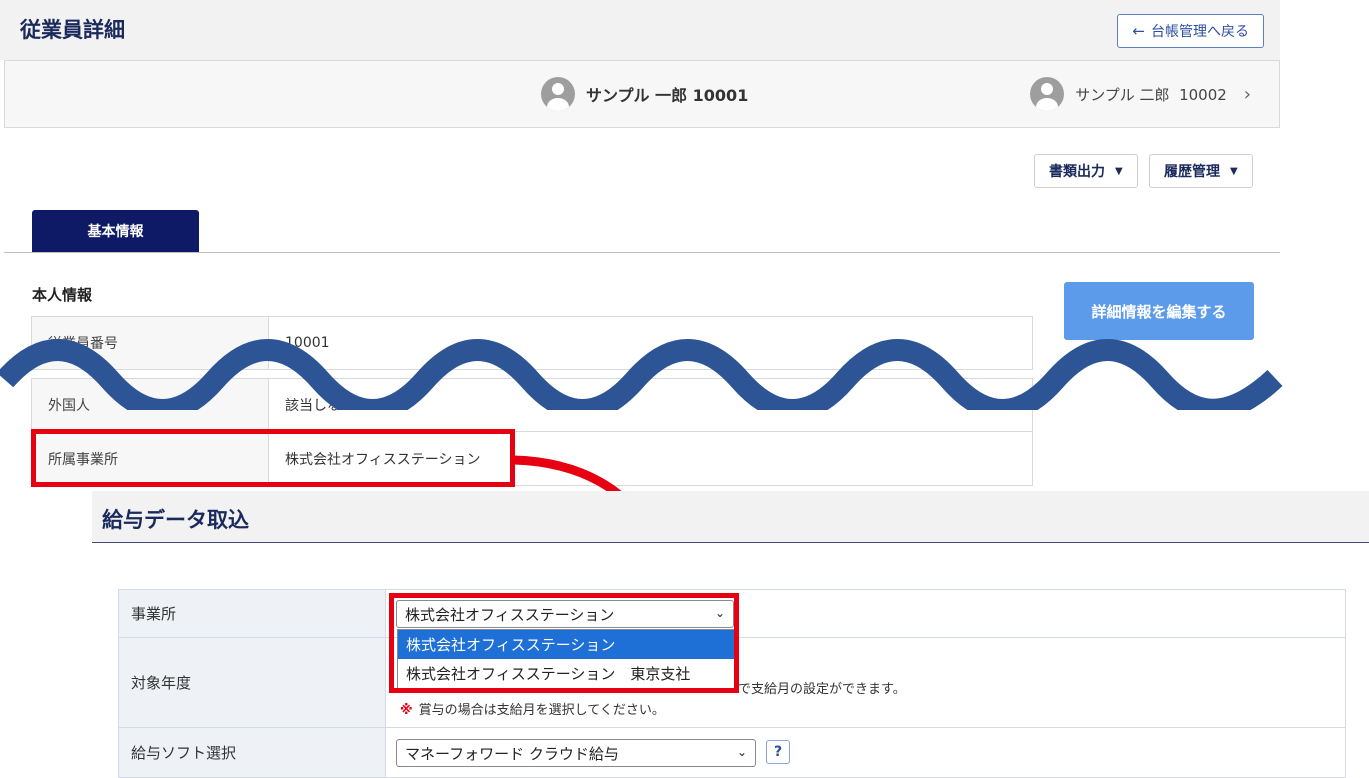 The width and height of the screenshot is (1369, 778). I want to click on row-label: 所属事業所, so click(150, 458).